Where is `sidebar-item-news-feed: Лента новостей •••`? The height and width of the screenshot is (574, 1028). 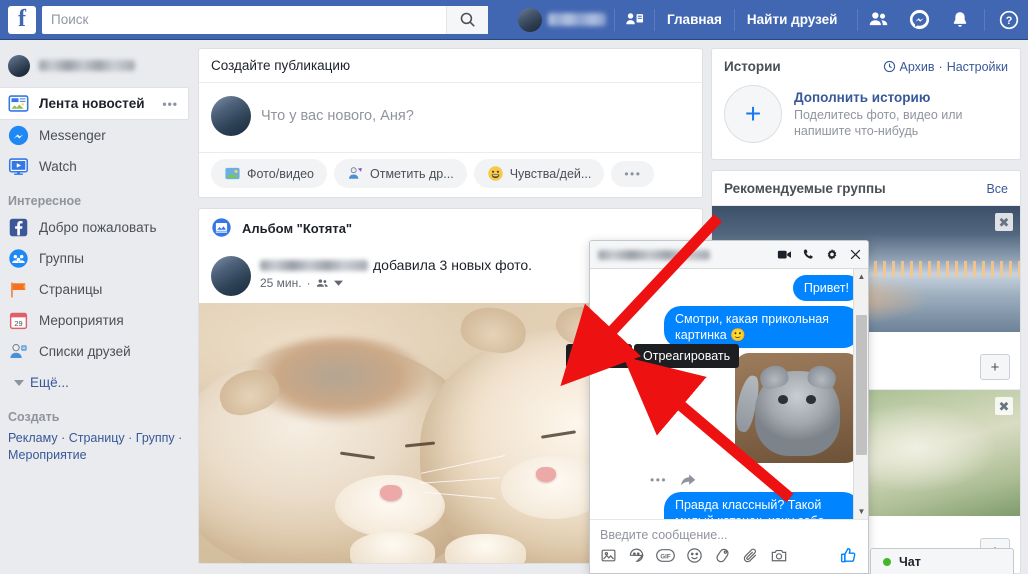
sidebar-item-news-feed: Лента новостей ••• is located at coordinates (94, 103).